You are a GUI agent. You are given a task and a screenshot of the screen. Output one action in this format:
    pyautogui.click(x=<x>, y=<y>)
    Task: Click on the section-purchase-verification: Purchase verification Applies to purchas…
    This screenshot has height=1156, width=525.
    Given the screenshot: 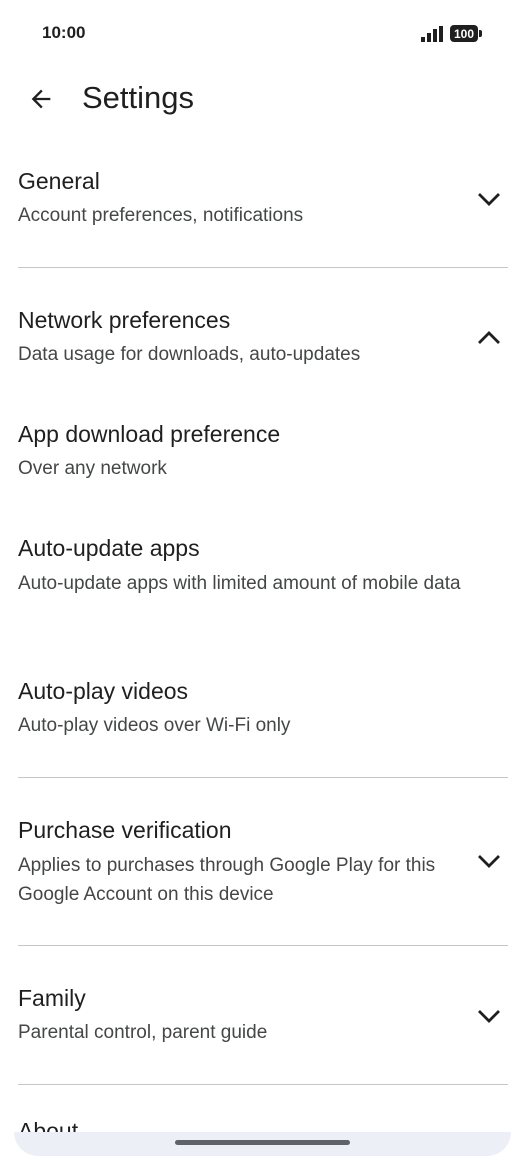 What is the action you would take?
    pyautogui.click(x=262, y=867)
    